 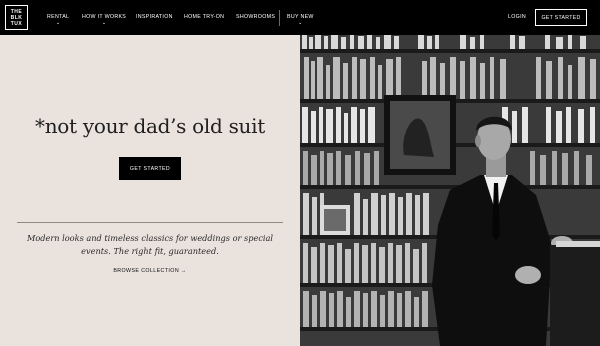 I want to click on nav-get-started-button: GET STARTED, so click(x=561, y=17).